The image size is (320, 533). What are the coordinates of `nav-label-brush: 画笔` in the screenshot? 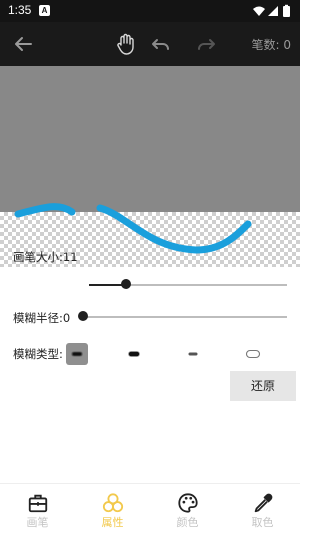 It's located at (37, 522).